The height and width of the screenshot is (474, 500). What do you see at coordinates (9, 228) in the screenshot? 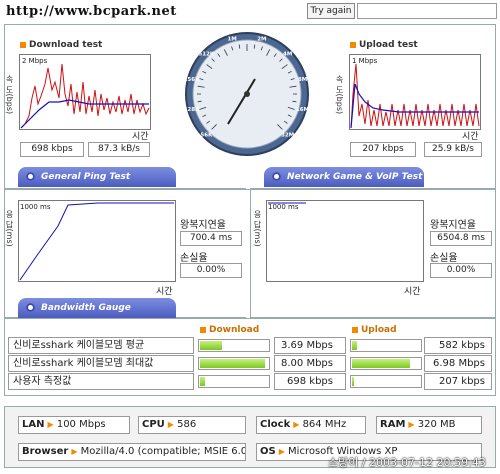
I see `ping-left-y-axis: 응 답(ms)` at bounding box center [9, 228].